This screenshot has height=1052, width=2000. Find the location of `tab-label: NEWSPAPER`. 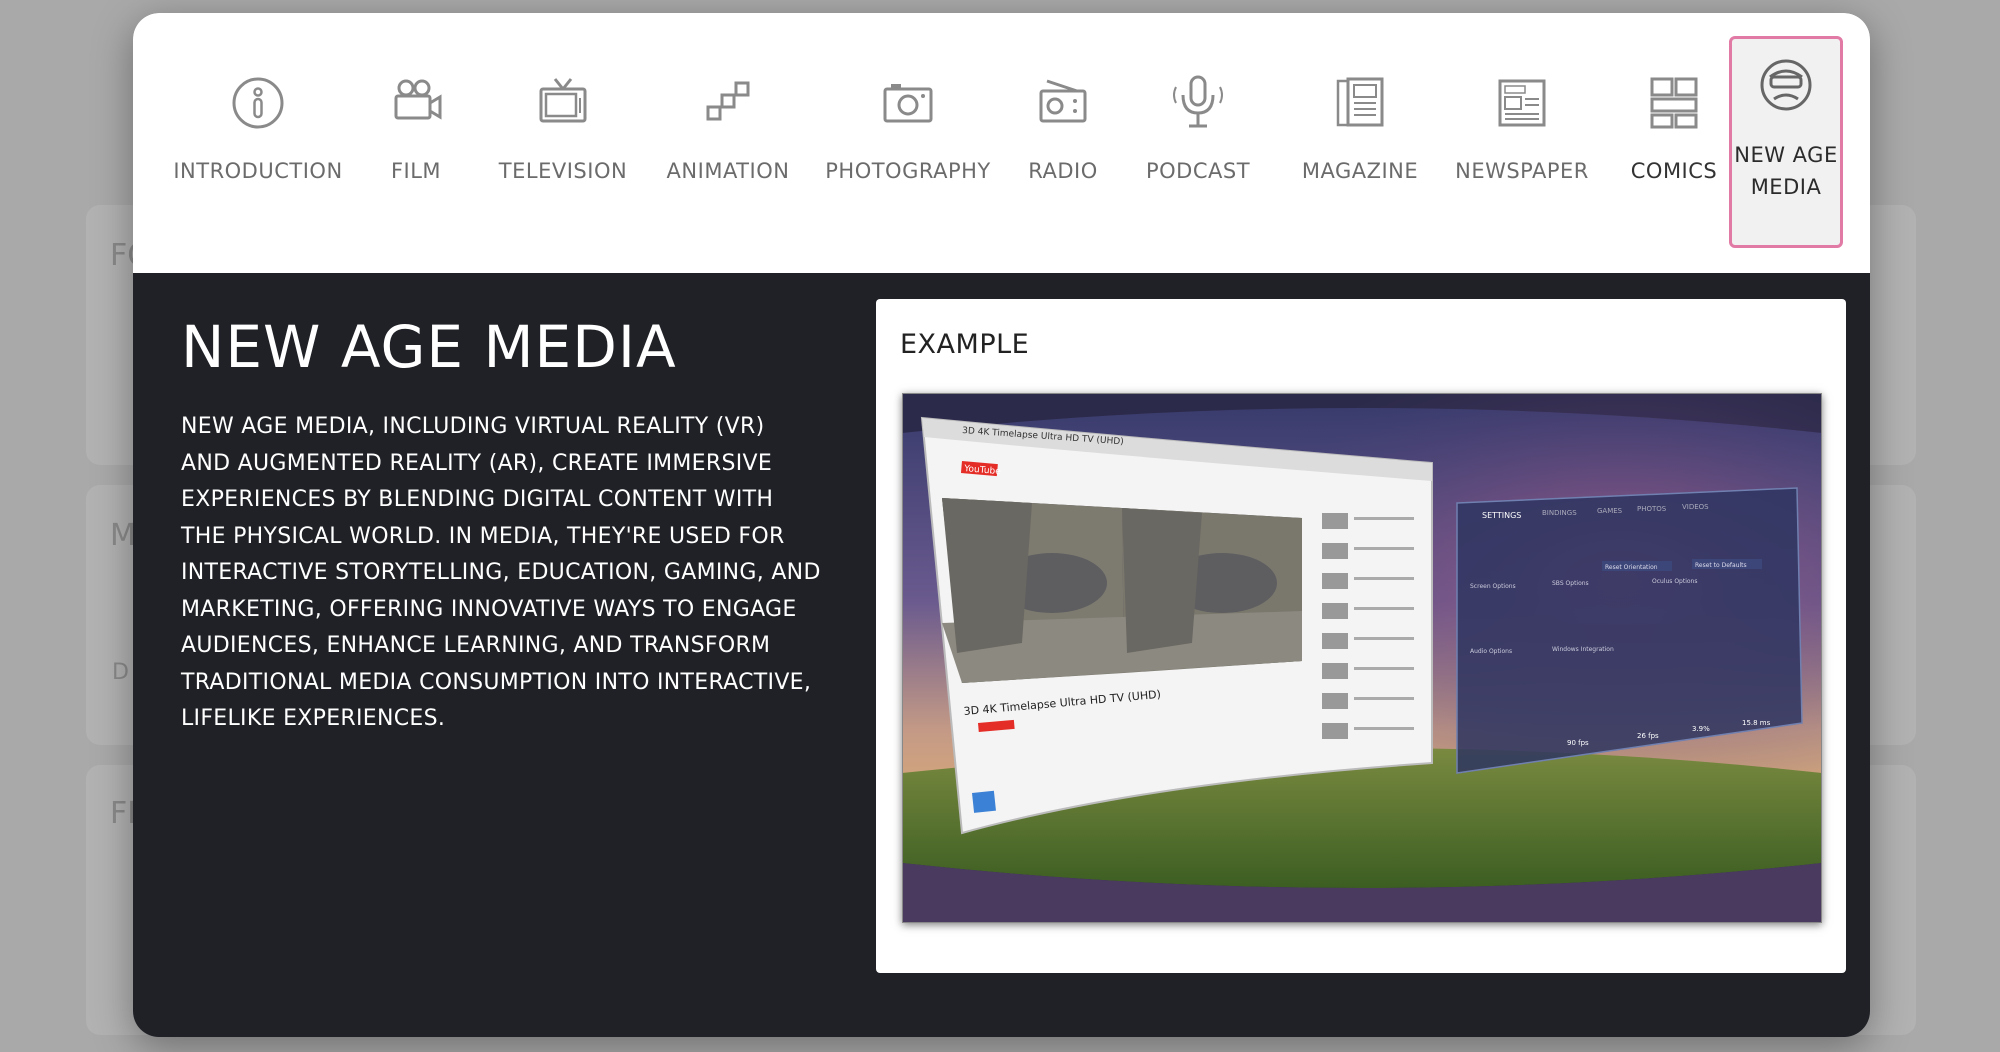

tab-label: NEWSPAPER is located at coordinates (1522, 171).